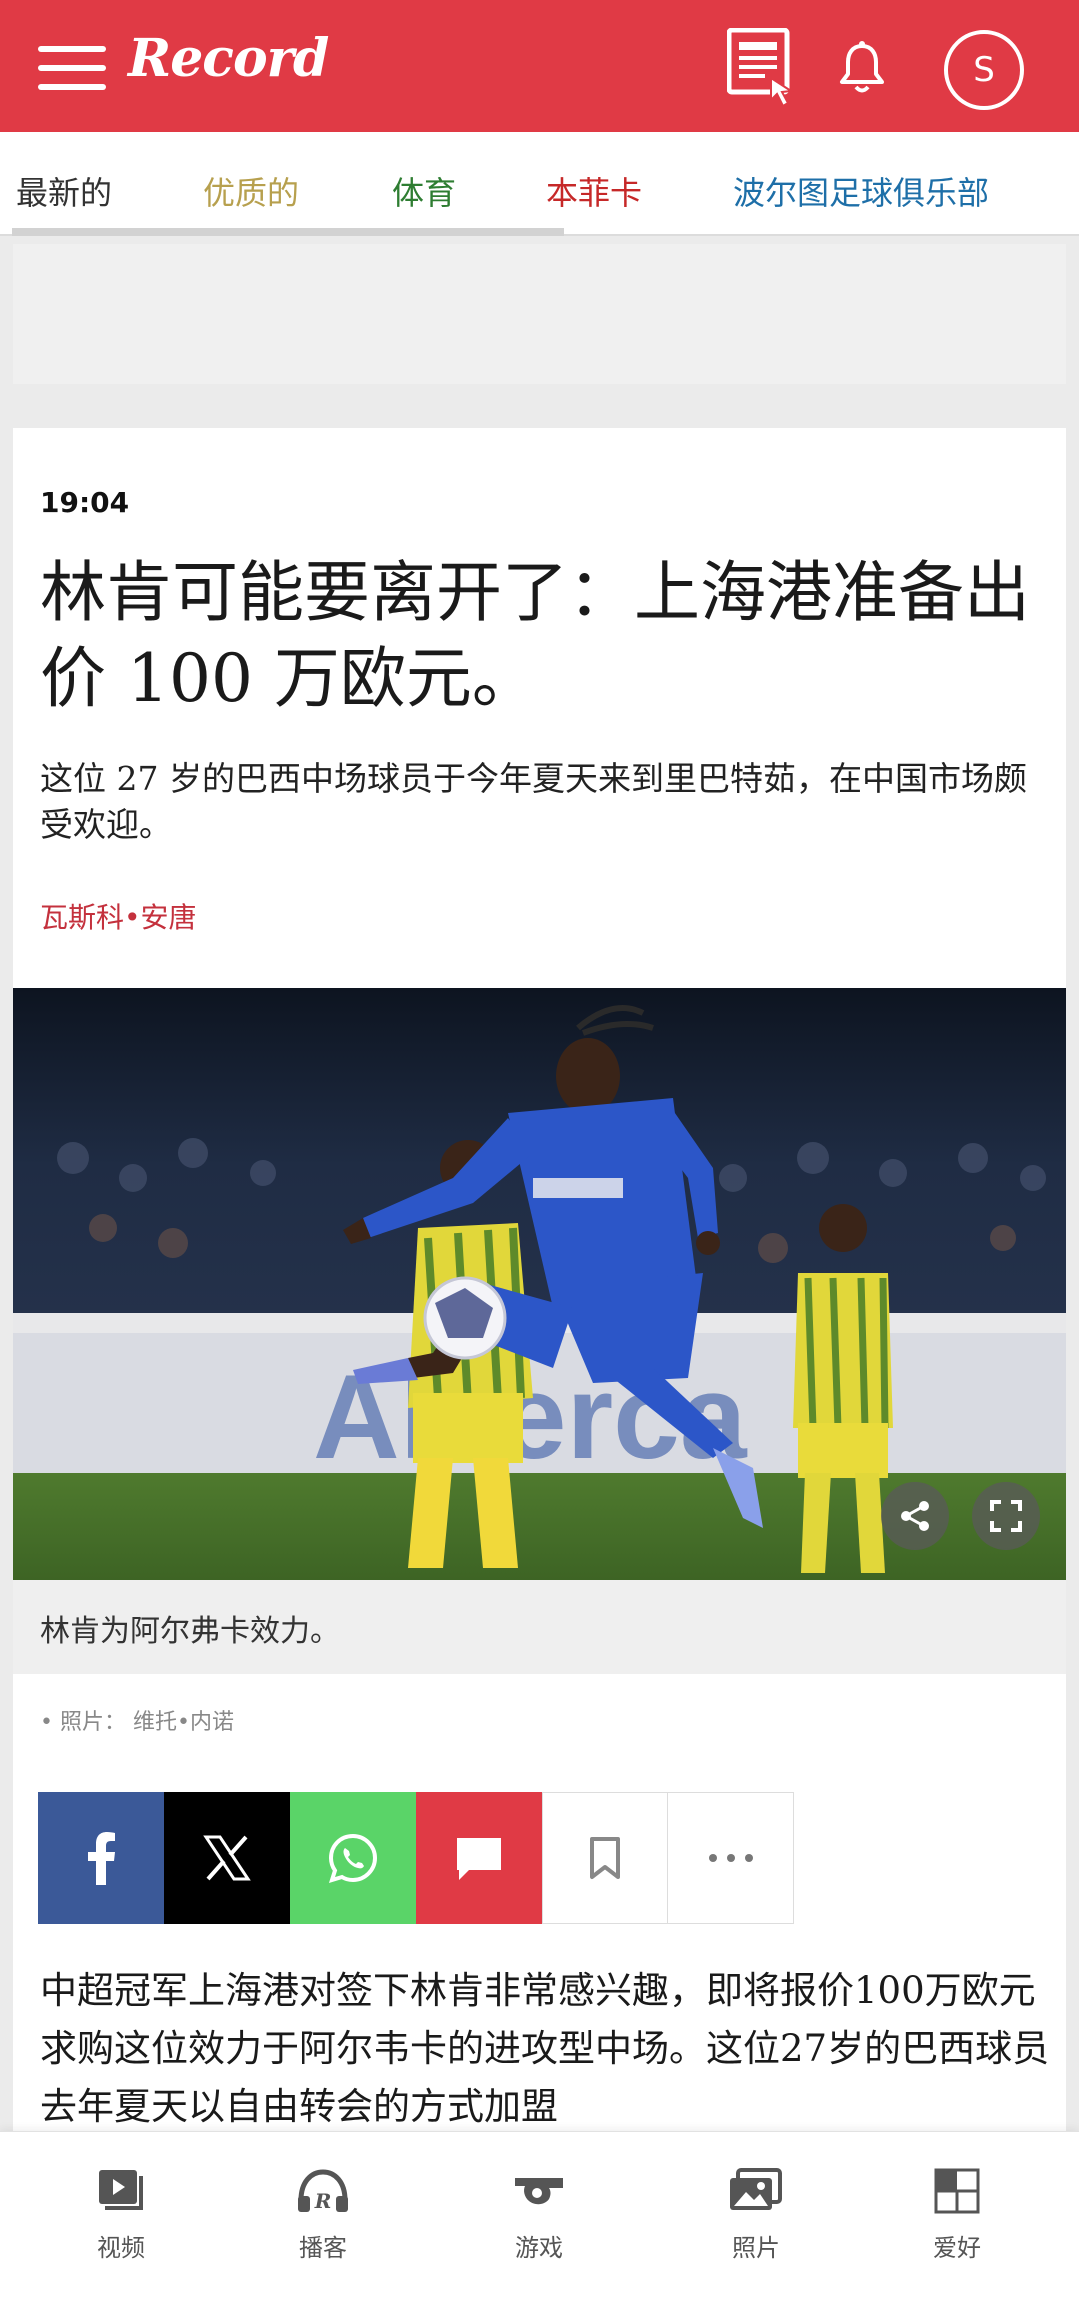  I want to click on whatsapp-share-button, so click(353, 1858).